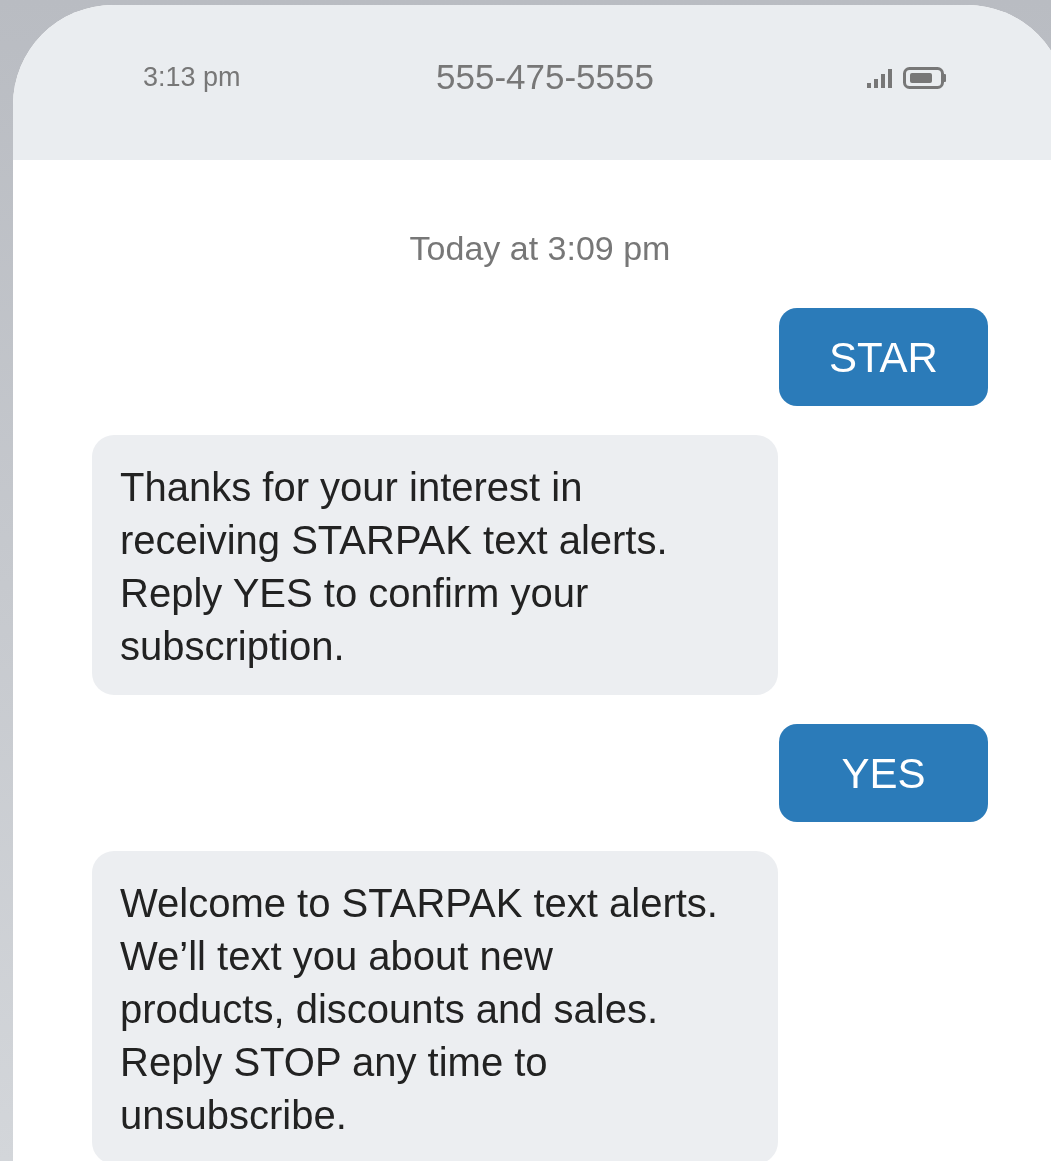  What do you see at coordinates (435, 565) in the screenshot?
I see `received-message-bubble: Thanks for your interest in receiving STARPAK text alerts. Reply YES to confirm your subscription.` at bounding box center [435, 565].